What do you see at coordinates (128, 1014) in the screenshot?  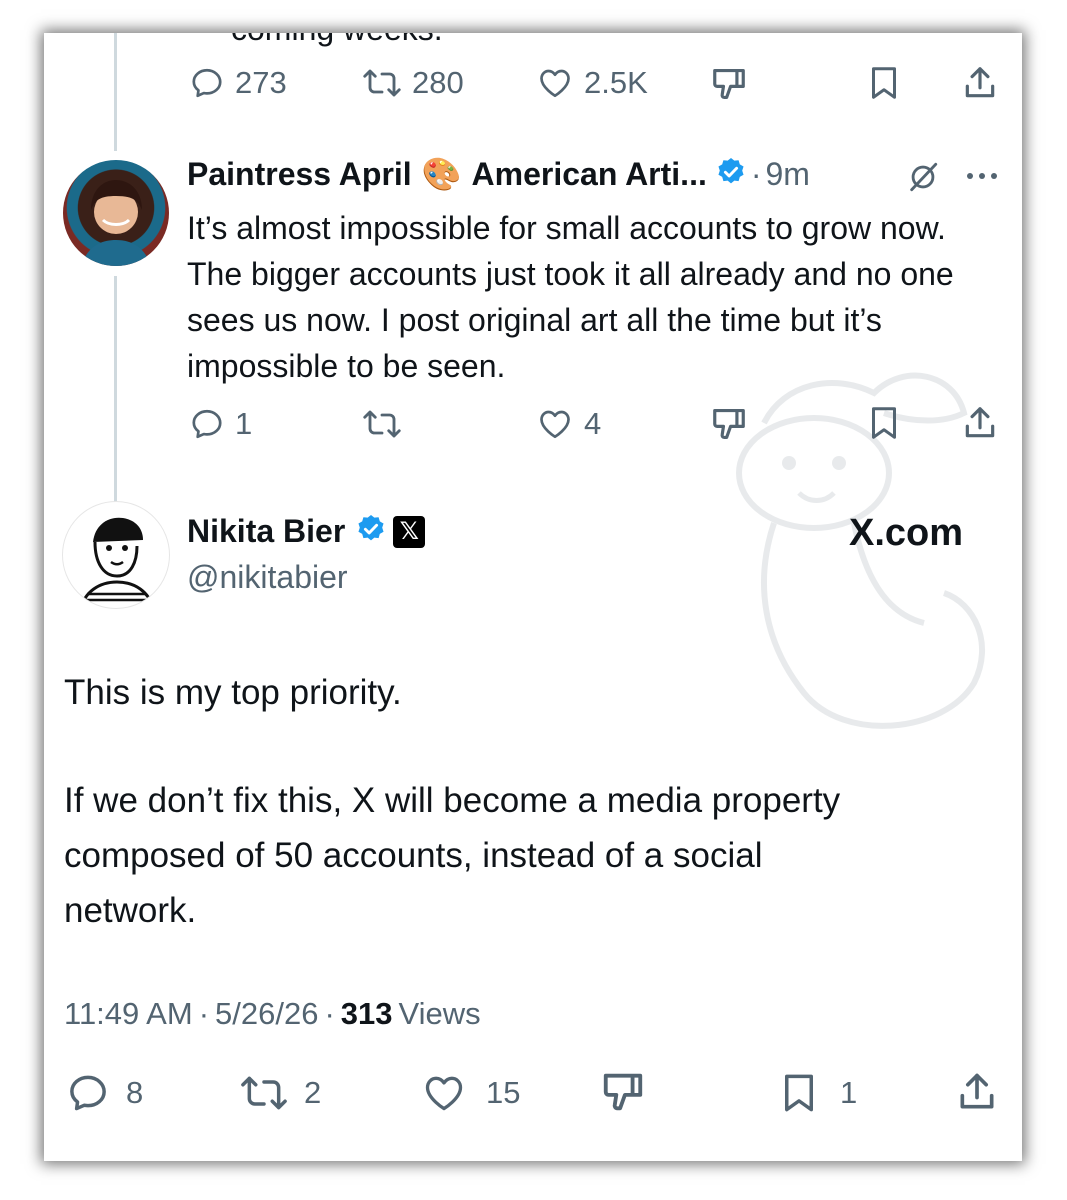 I see `post-time: 11:49 AM` at bounding box center [128, 1014].